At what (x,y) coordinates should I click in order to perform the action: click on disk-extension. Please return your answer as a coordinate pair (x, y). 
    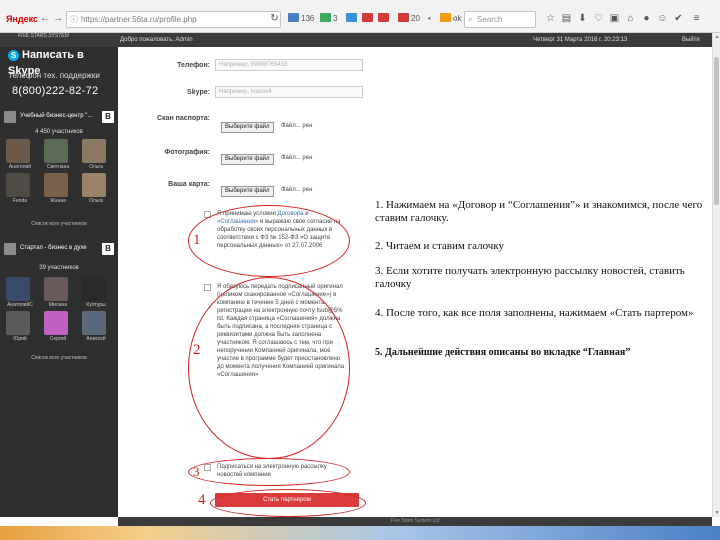
    Looking at the image, I should click on (352, 19).